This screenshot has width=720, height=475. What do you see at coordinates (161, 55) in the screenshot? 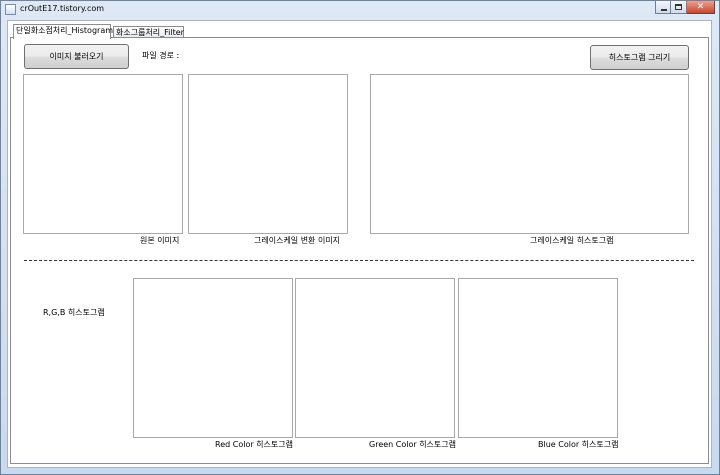
I see `file-path-label: 파일 경로 :` at bounding box center [161, 55].